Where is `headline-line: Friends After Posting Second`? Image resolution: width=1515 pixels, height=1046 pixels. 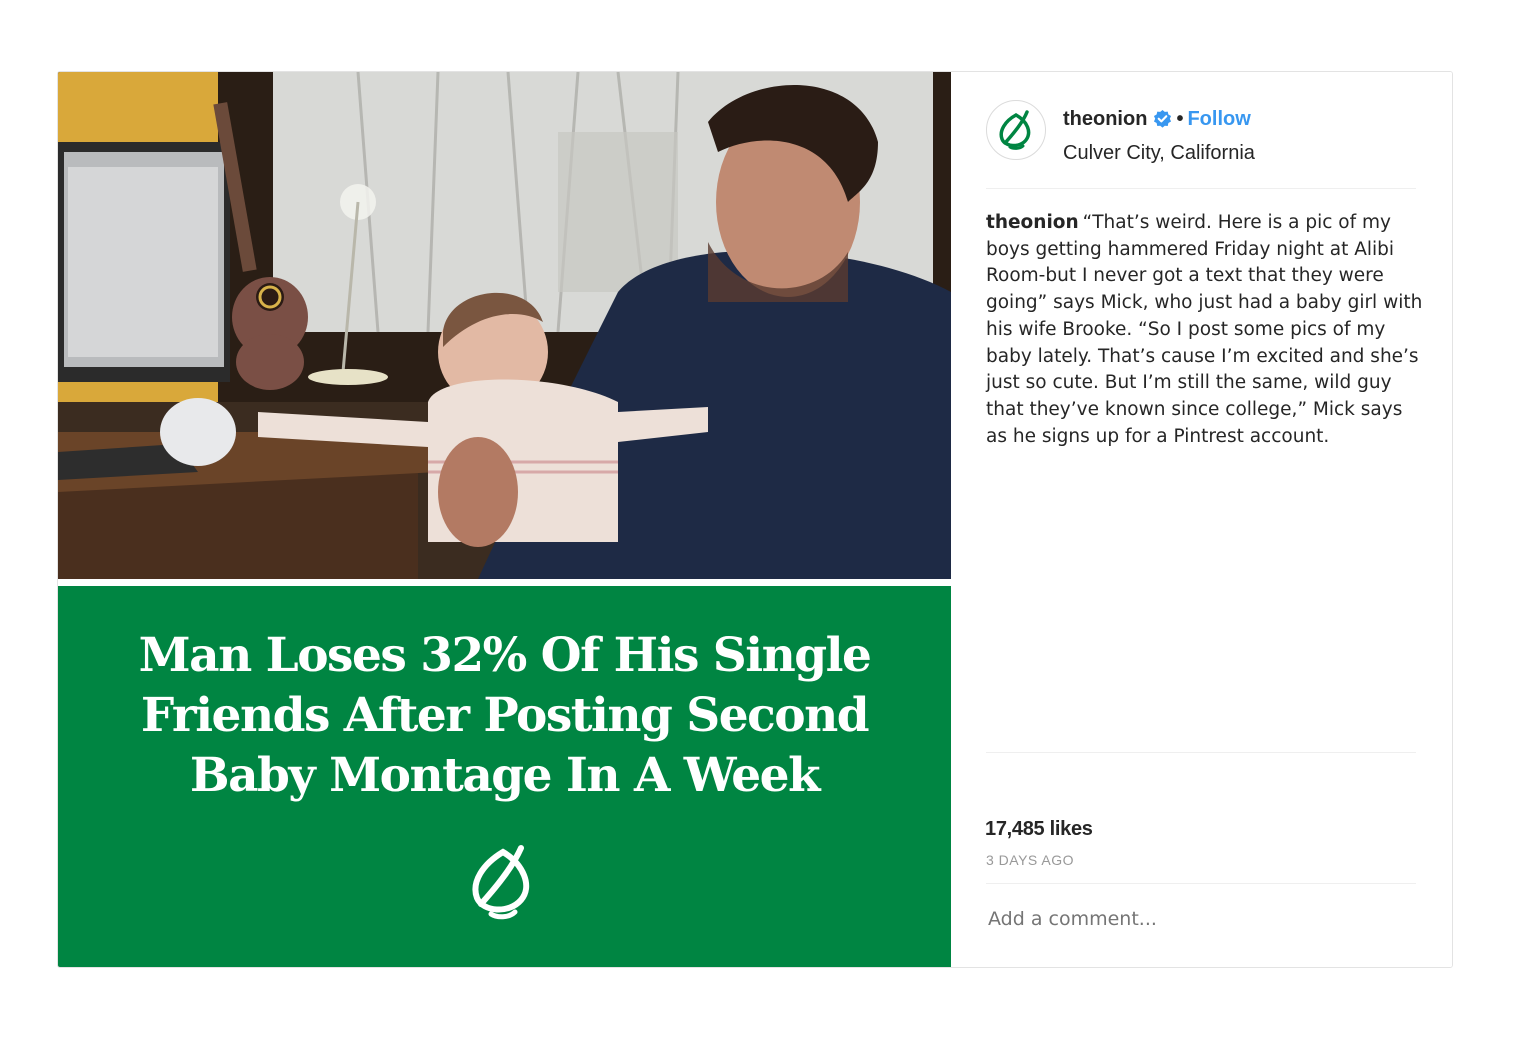
headline-line: Friends After Posting Second is located at coordinates (505, 715).